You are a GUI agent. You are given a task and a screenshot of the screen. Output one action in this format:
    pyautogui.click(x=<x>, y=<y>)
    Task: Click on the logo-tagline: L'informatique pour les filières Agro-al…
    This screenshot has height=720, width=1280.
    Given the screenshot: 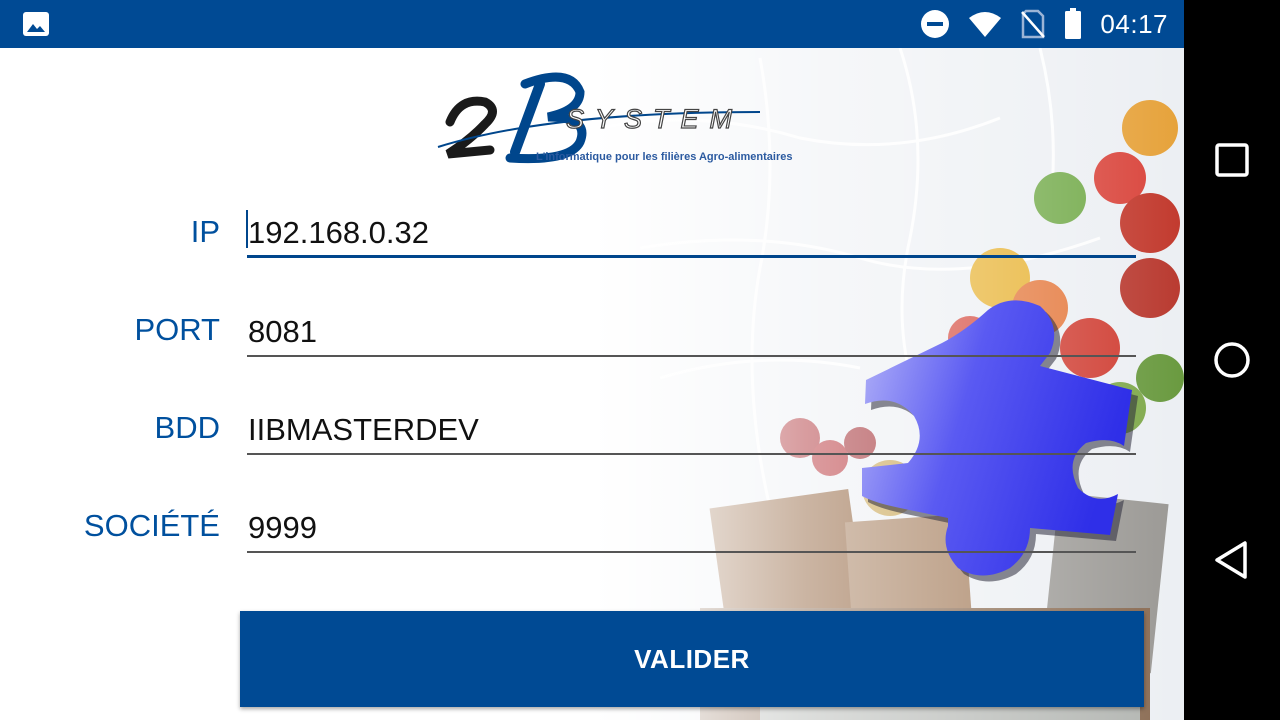 What is the action you would take?
    pyautogui.click(x=664, y=157)
    